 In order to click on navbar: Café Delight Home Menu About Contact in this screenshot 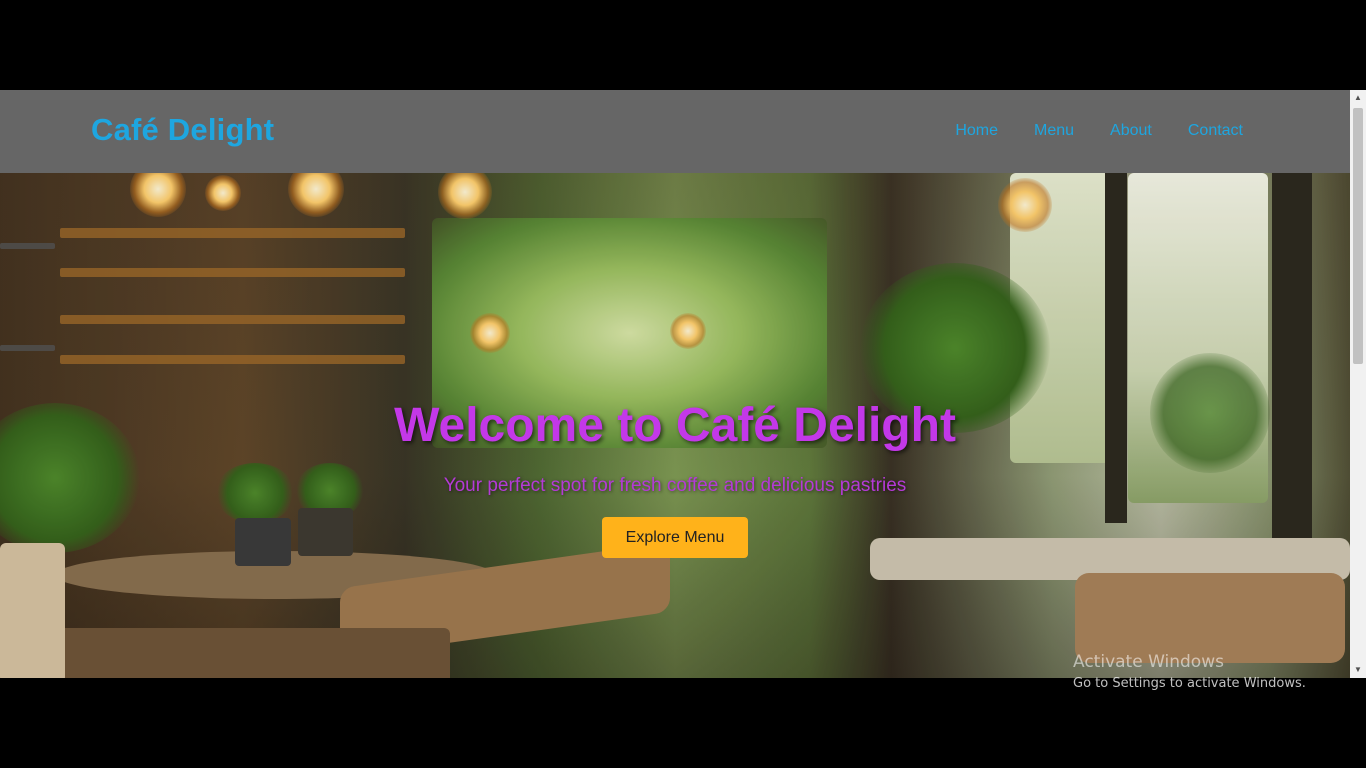, I will do `click(675, 131)`.